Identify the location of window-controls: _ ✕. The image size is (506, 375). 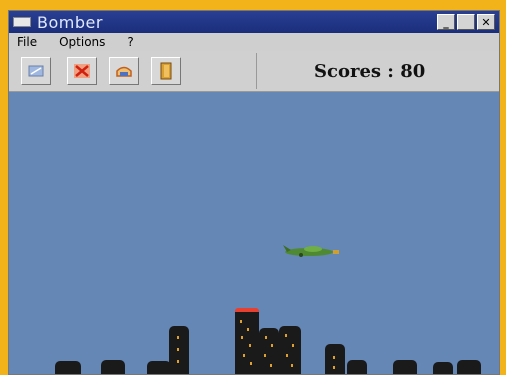
(466, 22).